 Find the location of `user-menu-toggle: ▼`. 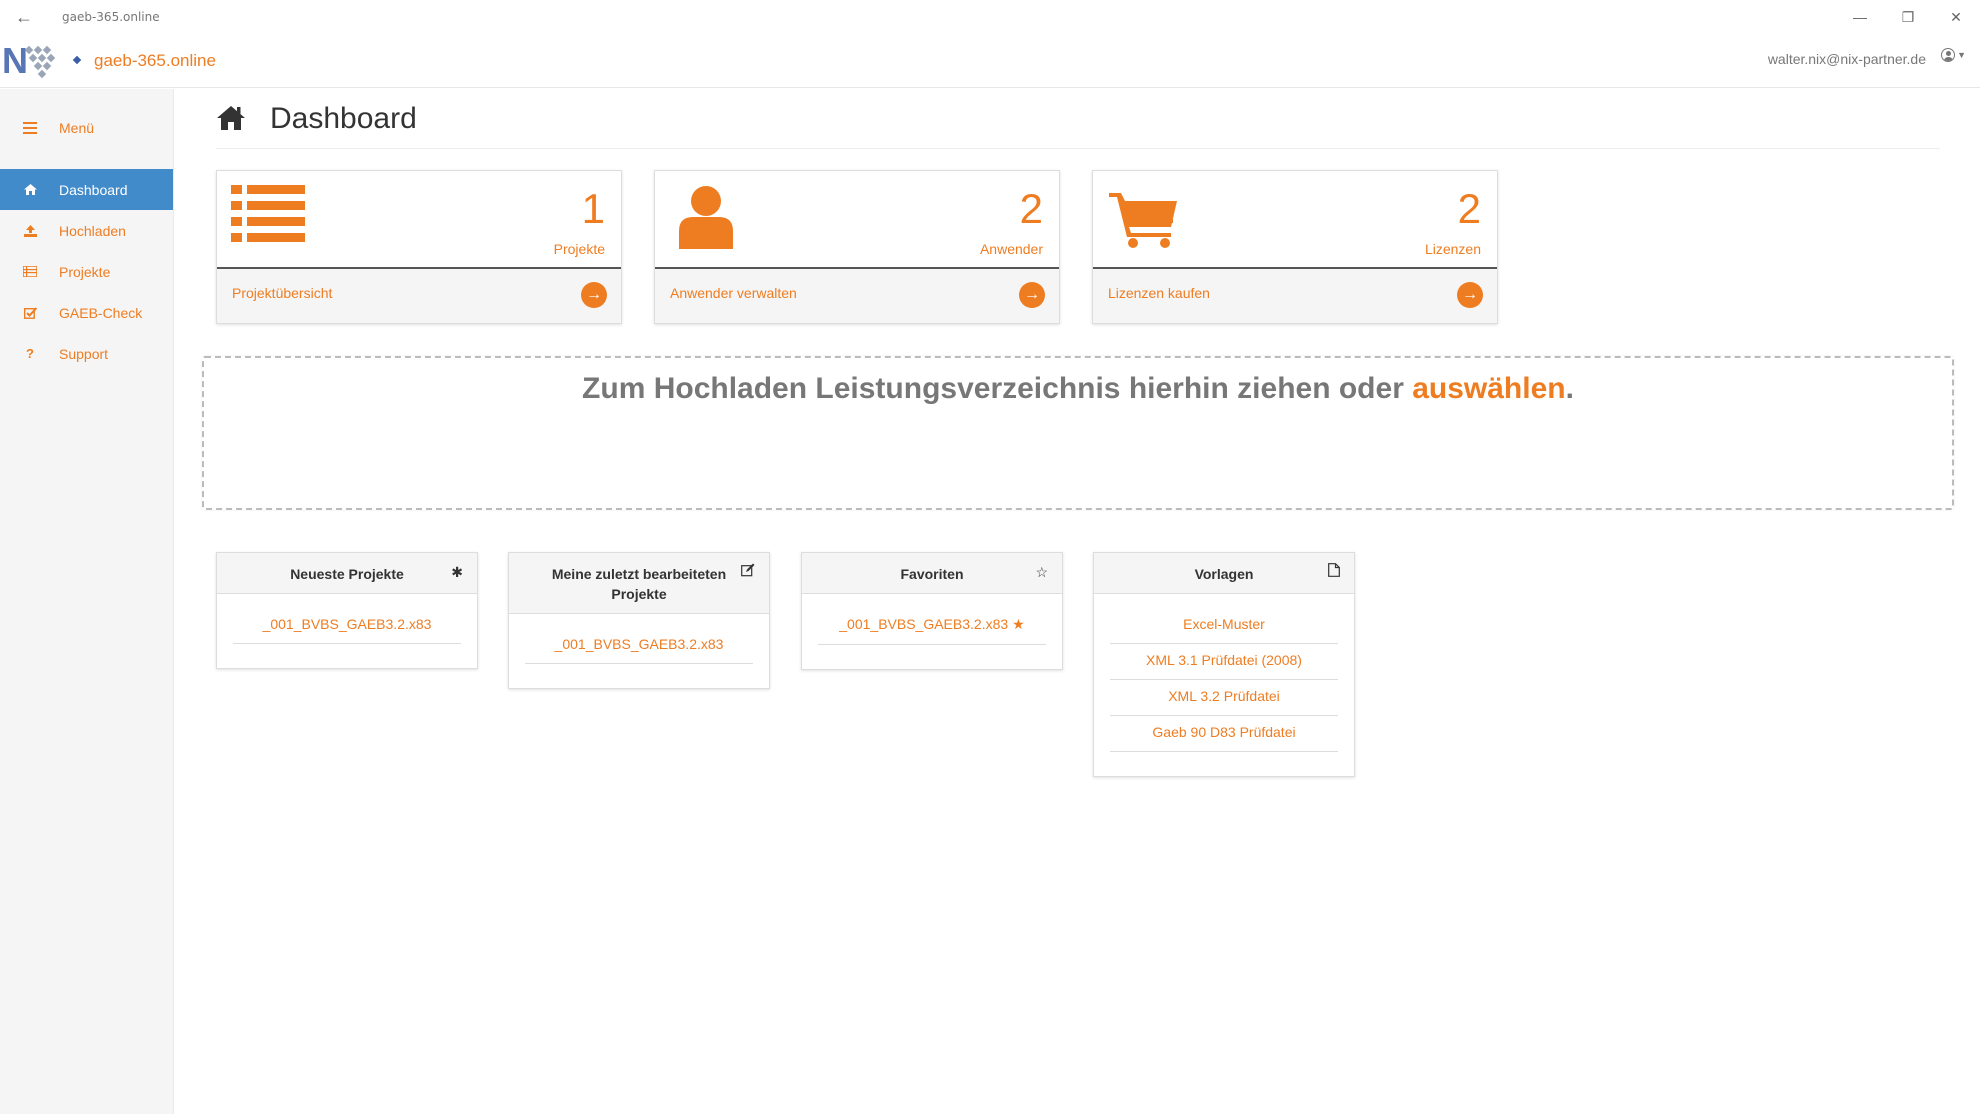

user-menu-toggle: ▼ is located at coordinates (1953, 55).